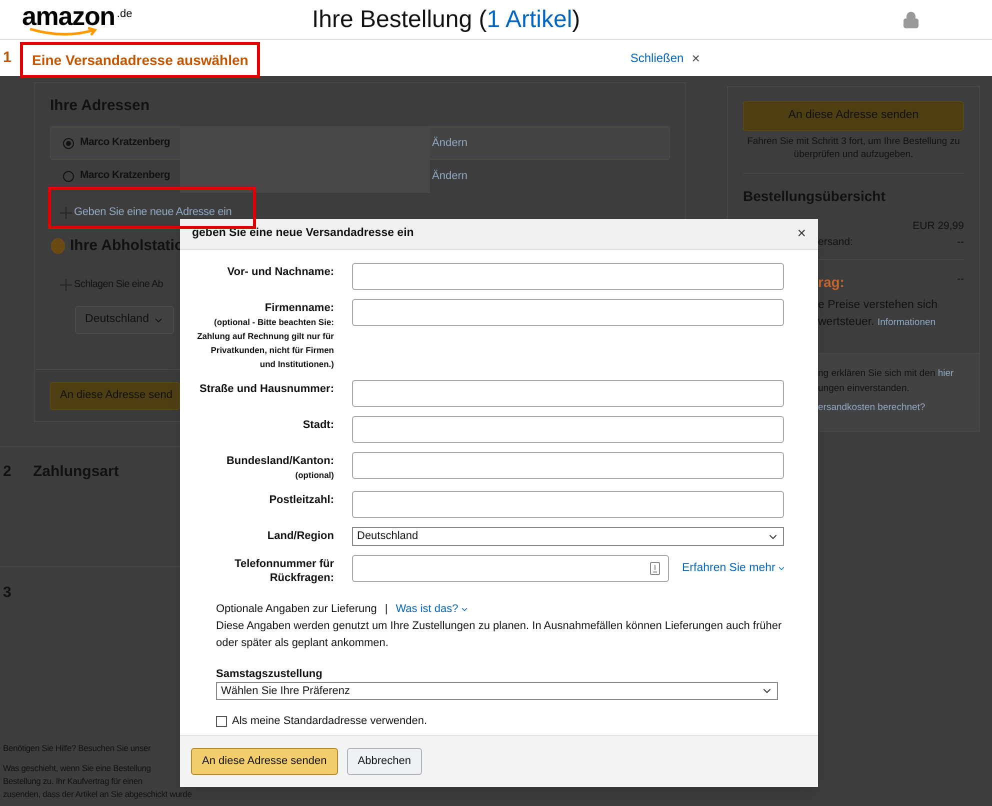  What do you see at coordinates (296, 609) in the screenshot?
I see `optional-label: Optionale Angaben zur Lieferung` at bounding box center [296, 609].